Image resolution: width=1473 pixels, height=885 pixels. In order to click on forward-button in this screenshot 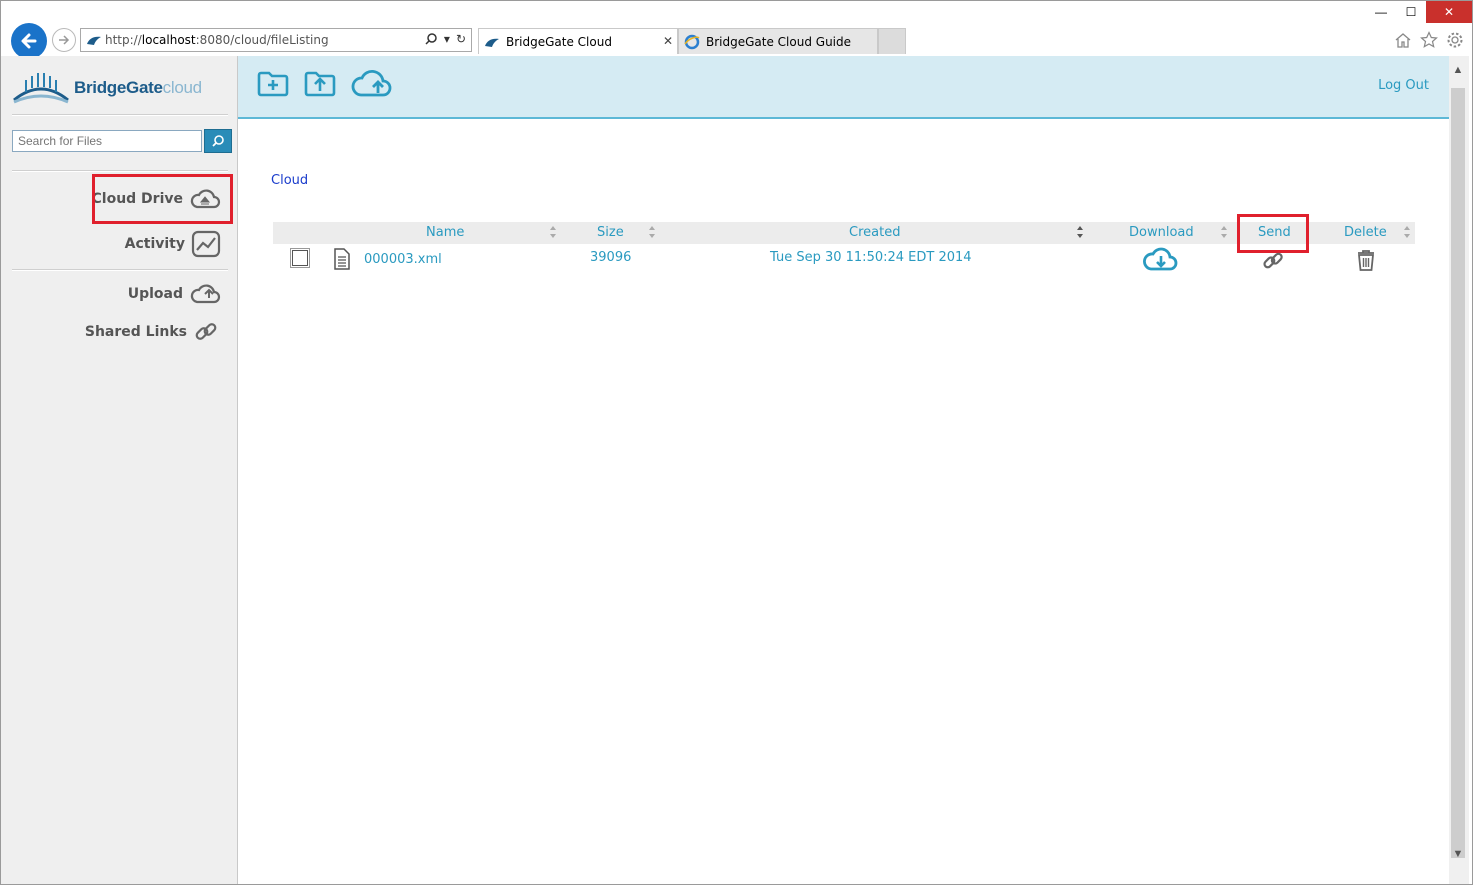, I will do `click(64, 40)`.